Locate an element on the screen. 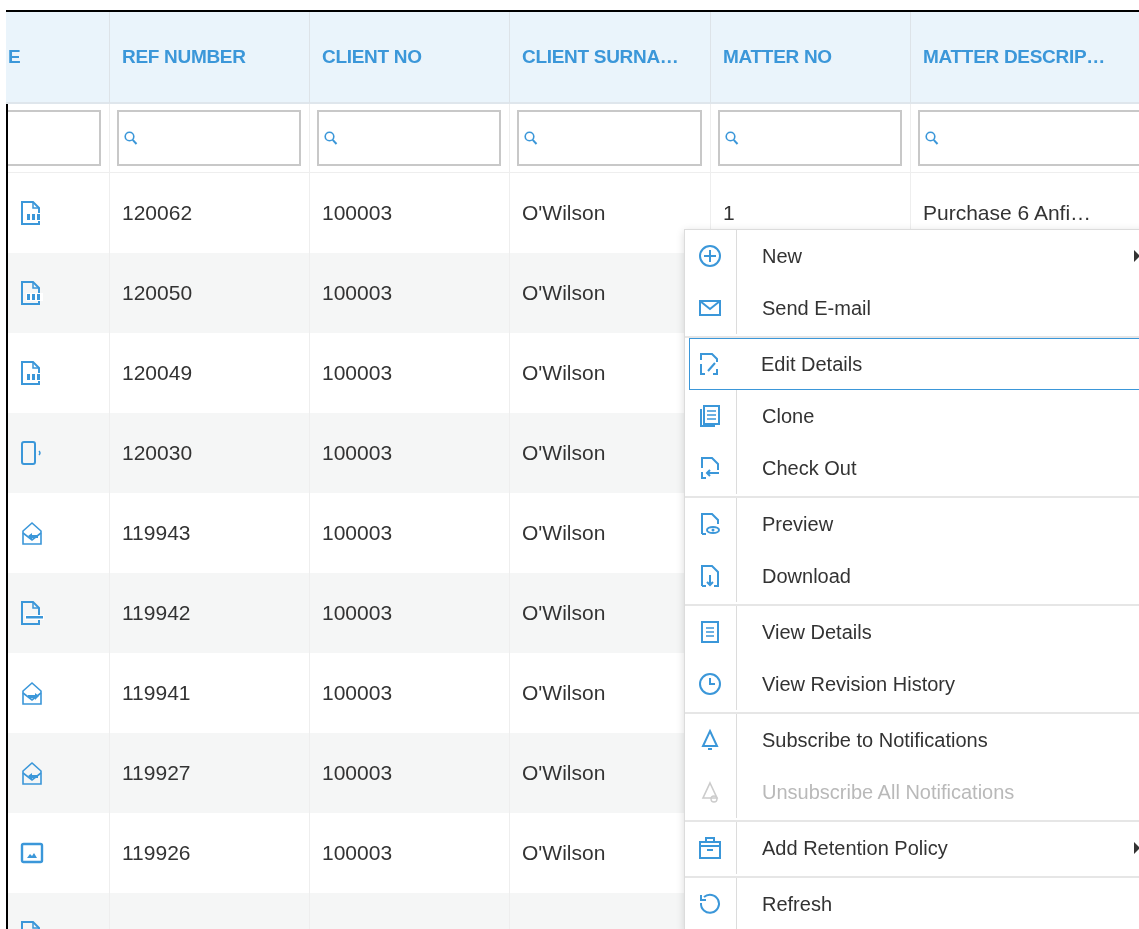  list-document-icon is located at coordinates (710, 632).